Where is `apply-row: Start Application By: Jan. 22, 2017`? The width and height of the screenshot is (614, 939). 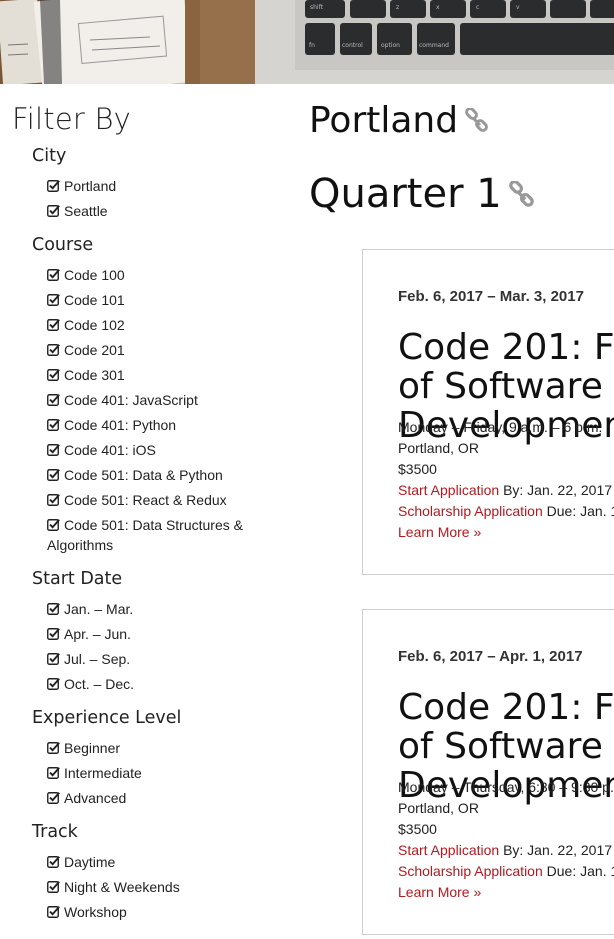 apply-row: Start Application By: Jan. 22, 2017 is located at coordinates (505, 850).